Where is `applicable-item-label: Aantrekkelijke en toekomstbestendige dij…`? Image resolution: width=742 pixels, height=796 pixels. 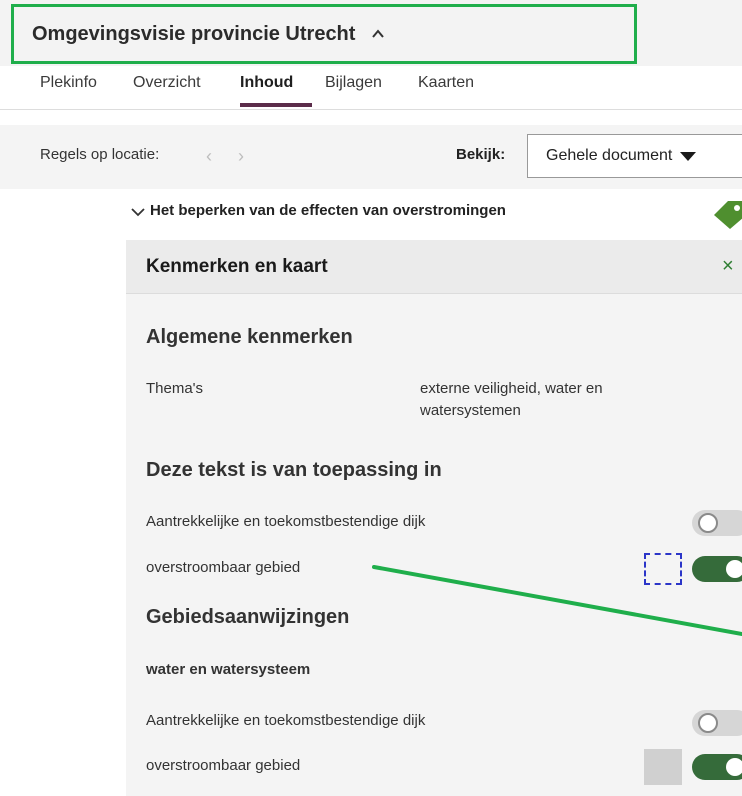
applicable-item-label: Aantrekkelijke en toekomstbestendige dij… is located at coordinates (286, 521).